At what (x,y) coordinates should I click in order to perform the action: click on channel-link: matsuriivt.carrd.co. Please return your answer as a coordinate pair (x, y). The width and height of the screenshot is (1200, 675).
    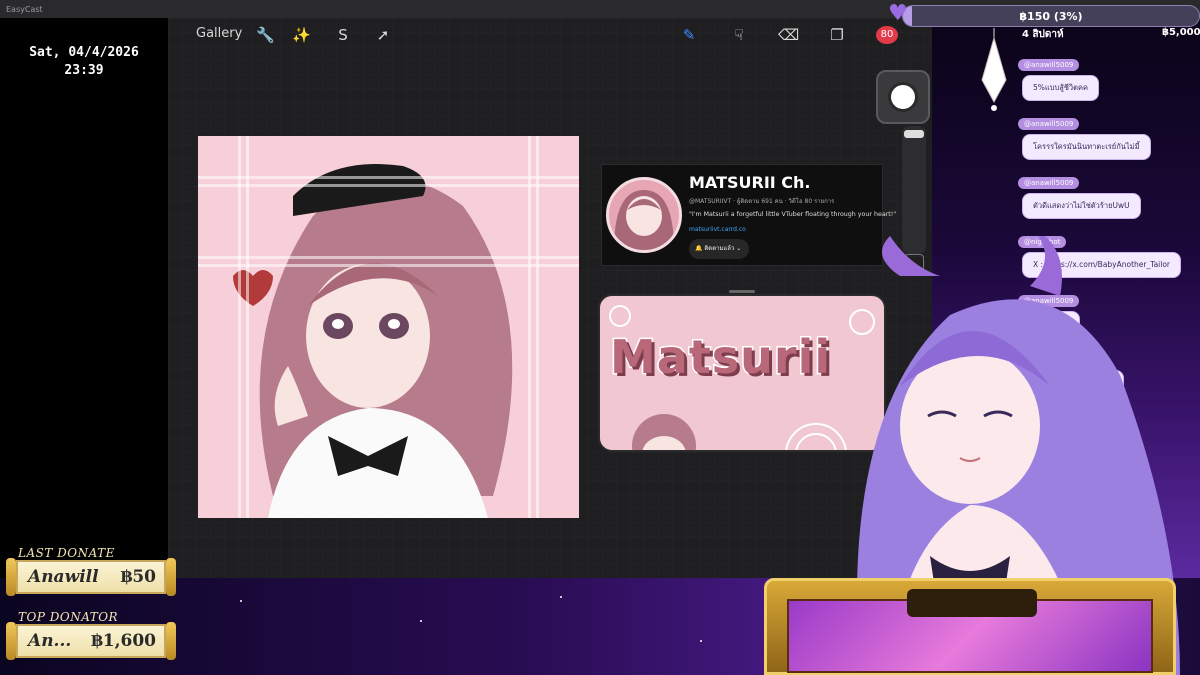
    Looking at the image, I should click on (717, 229).